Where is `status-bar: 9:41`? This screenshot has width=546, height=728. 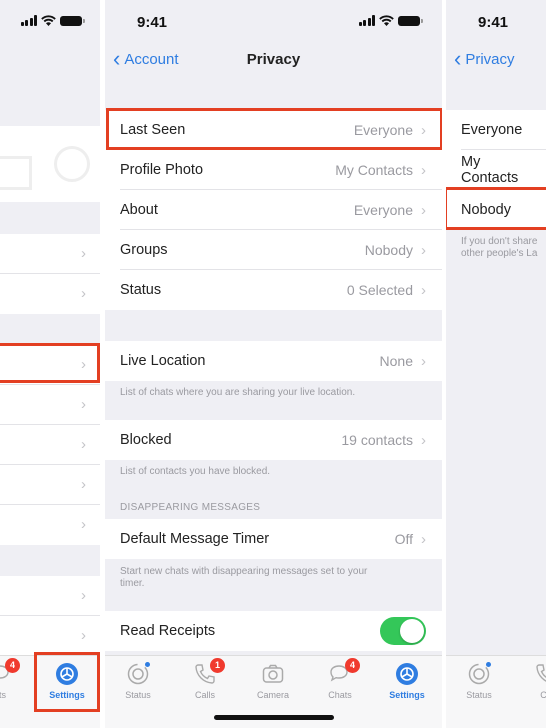
status-bar: 9:41 is located at coordinates (273, 22).